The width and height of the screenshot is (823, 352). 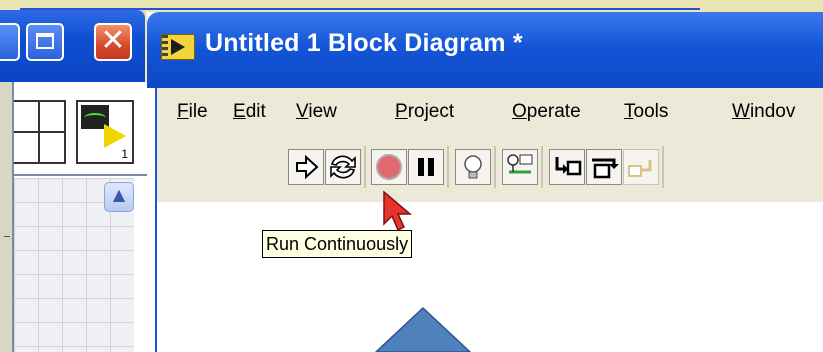 What do you see at coordinates (40, 132) in the screenshot?
I see `connector-pane-icon` at bounding box center [40, 132].